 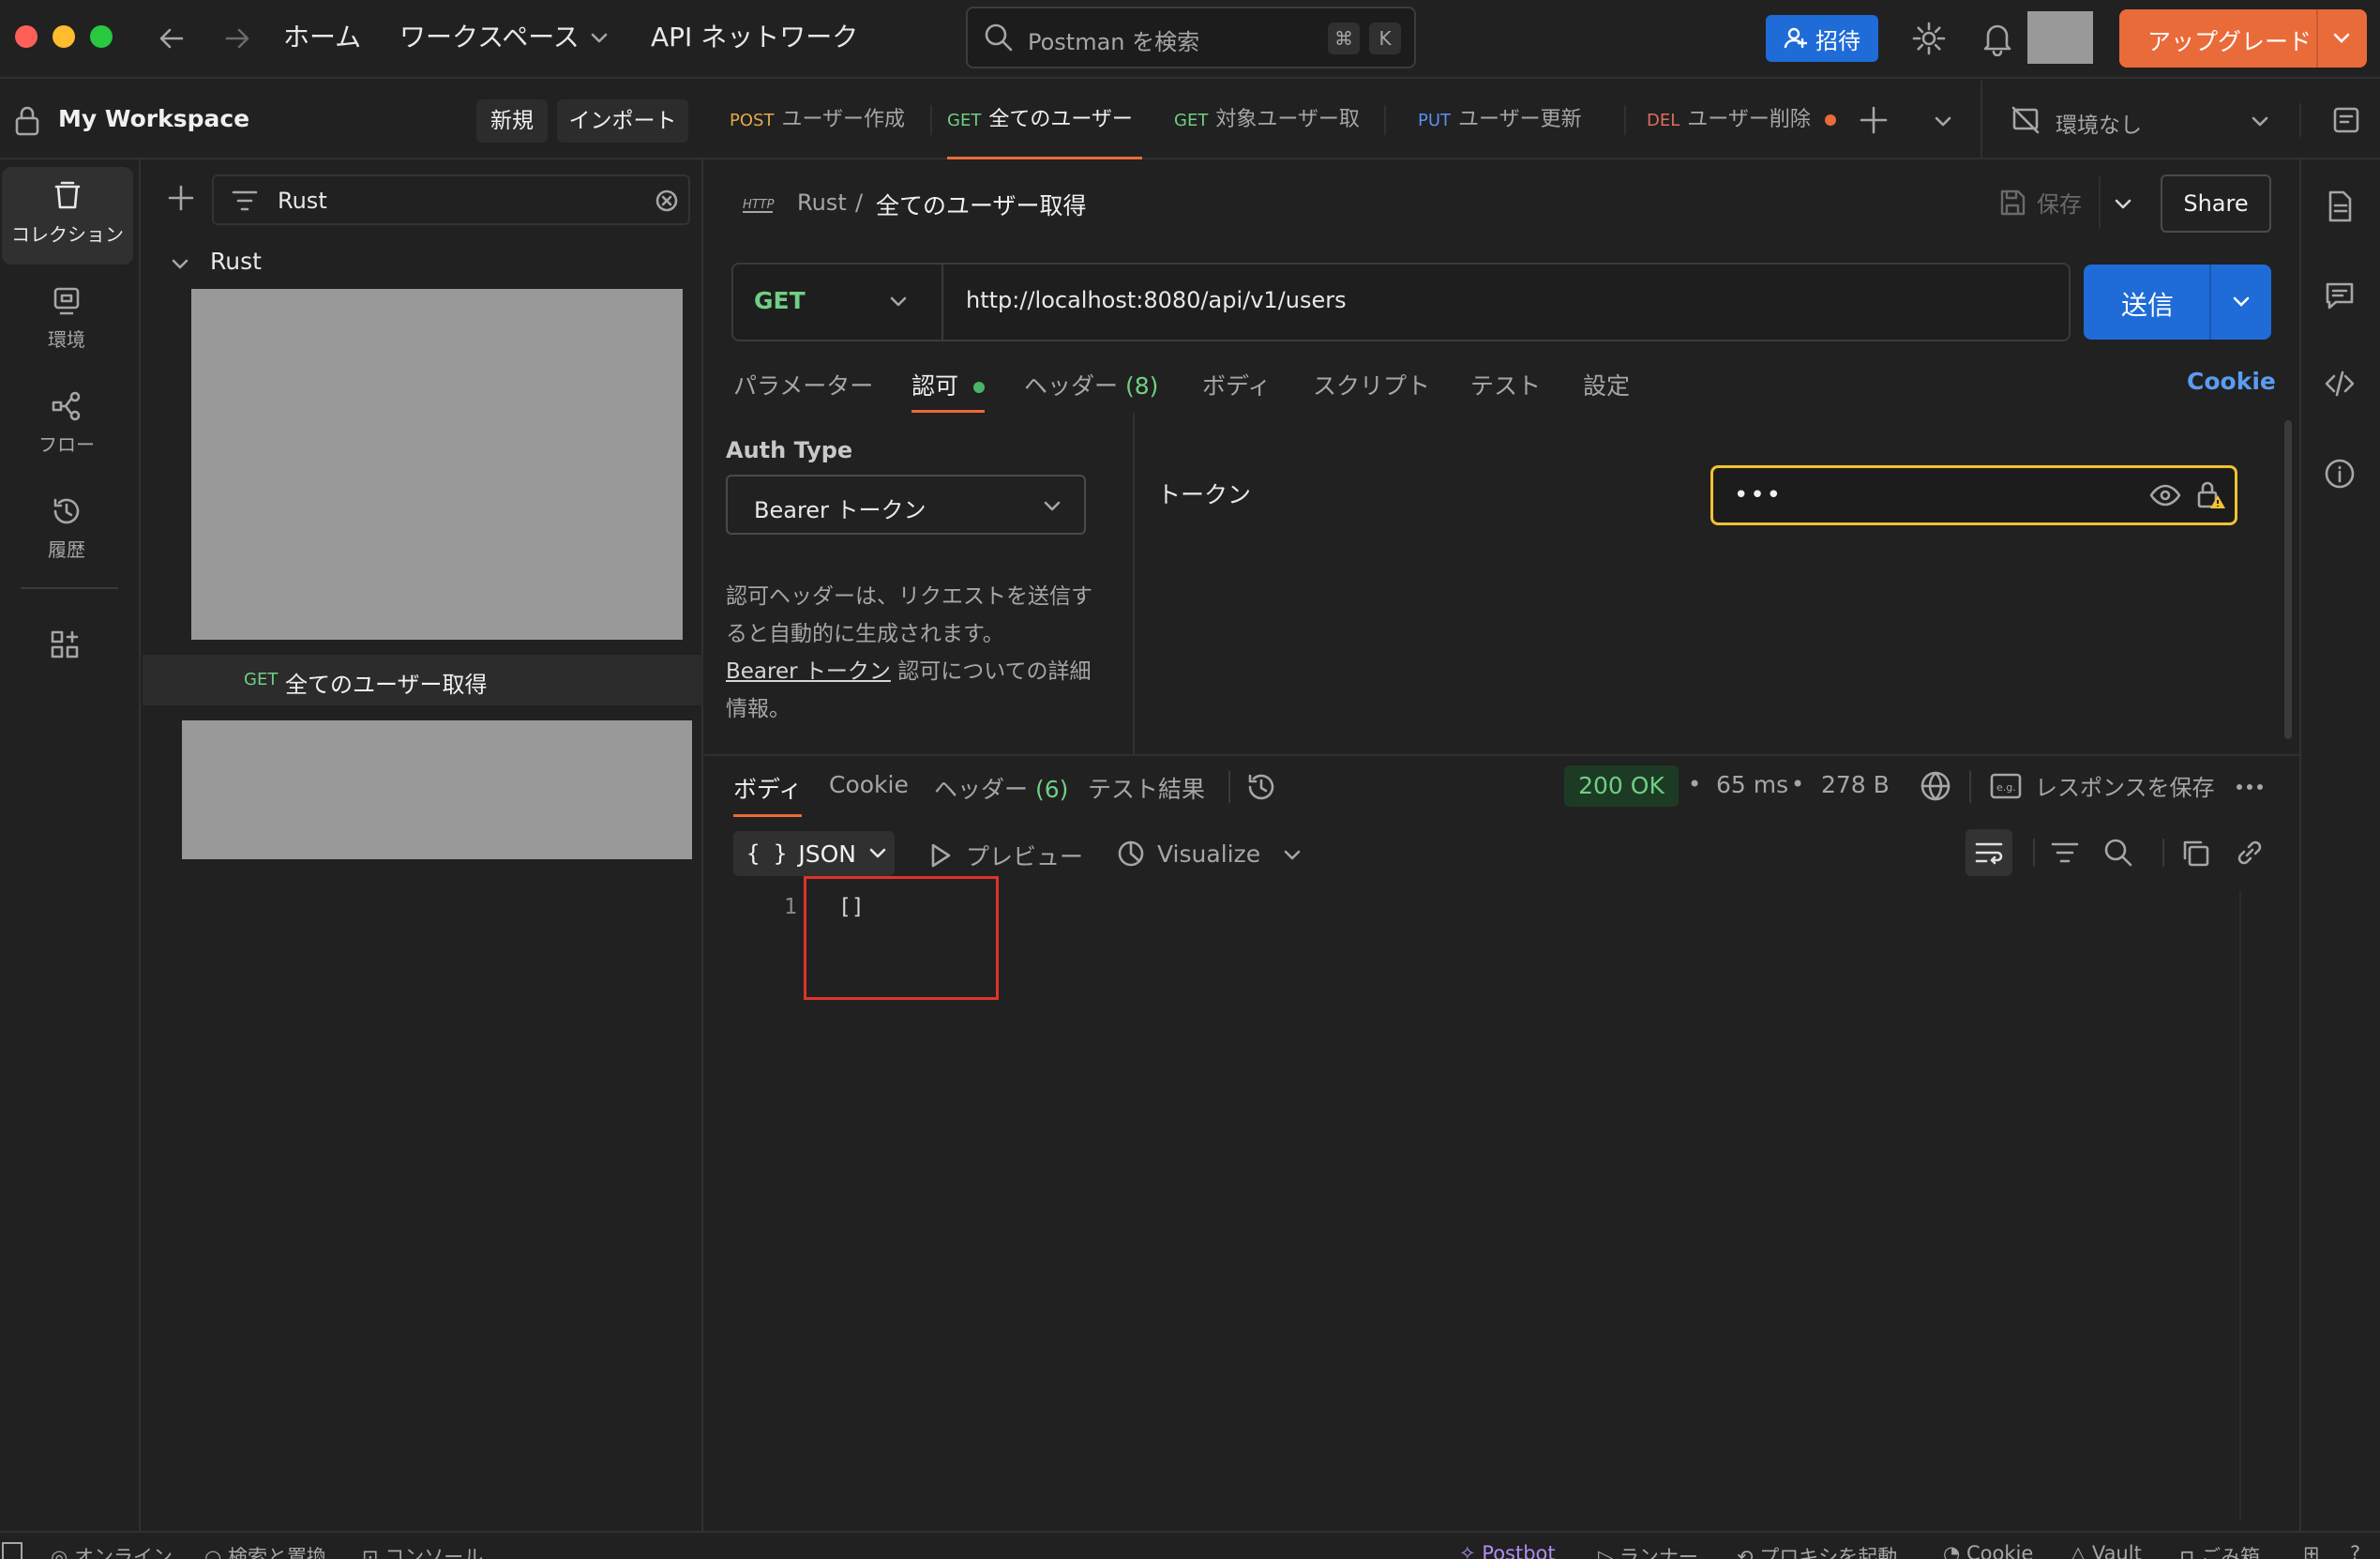 What do you see at coordinates (26, 36) in the screenshot?
I see `close-window-button` at bounding box center [26, 36].